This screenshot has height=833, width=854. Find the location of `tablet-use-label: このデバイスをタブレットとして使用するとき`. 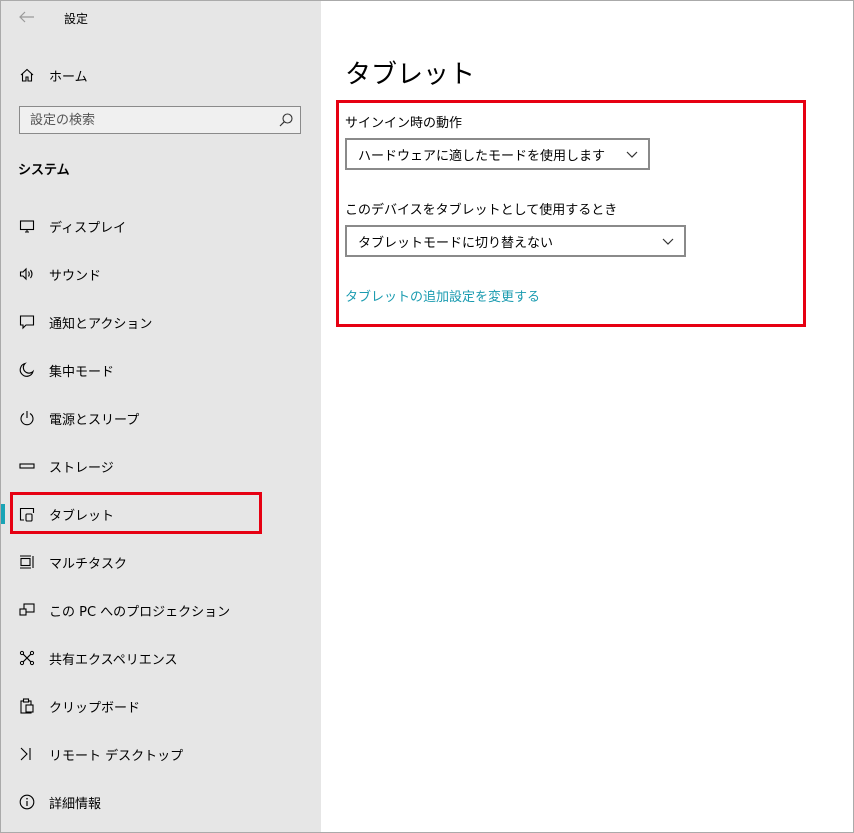

tablet-use-label: このデバイスをタブレットとして使用するとき is located at coordinates (481, 210).